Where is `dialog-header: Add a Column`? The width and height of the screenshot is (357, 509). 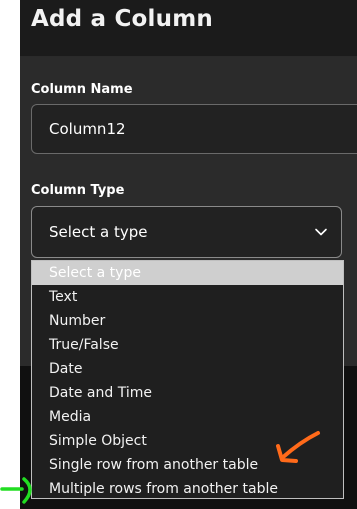
dialog-header: Add a Column is located at coordinates (188, 28).